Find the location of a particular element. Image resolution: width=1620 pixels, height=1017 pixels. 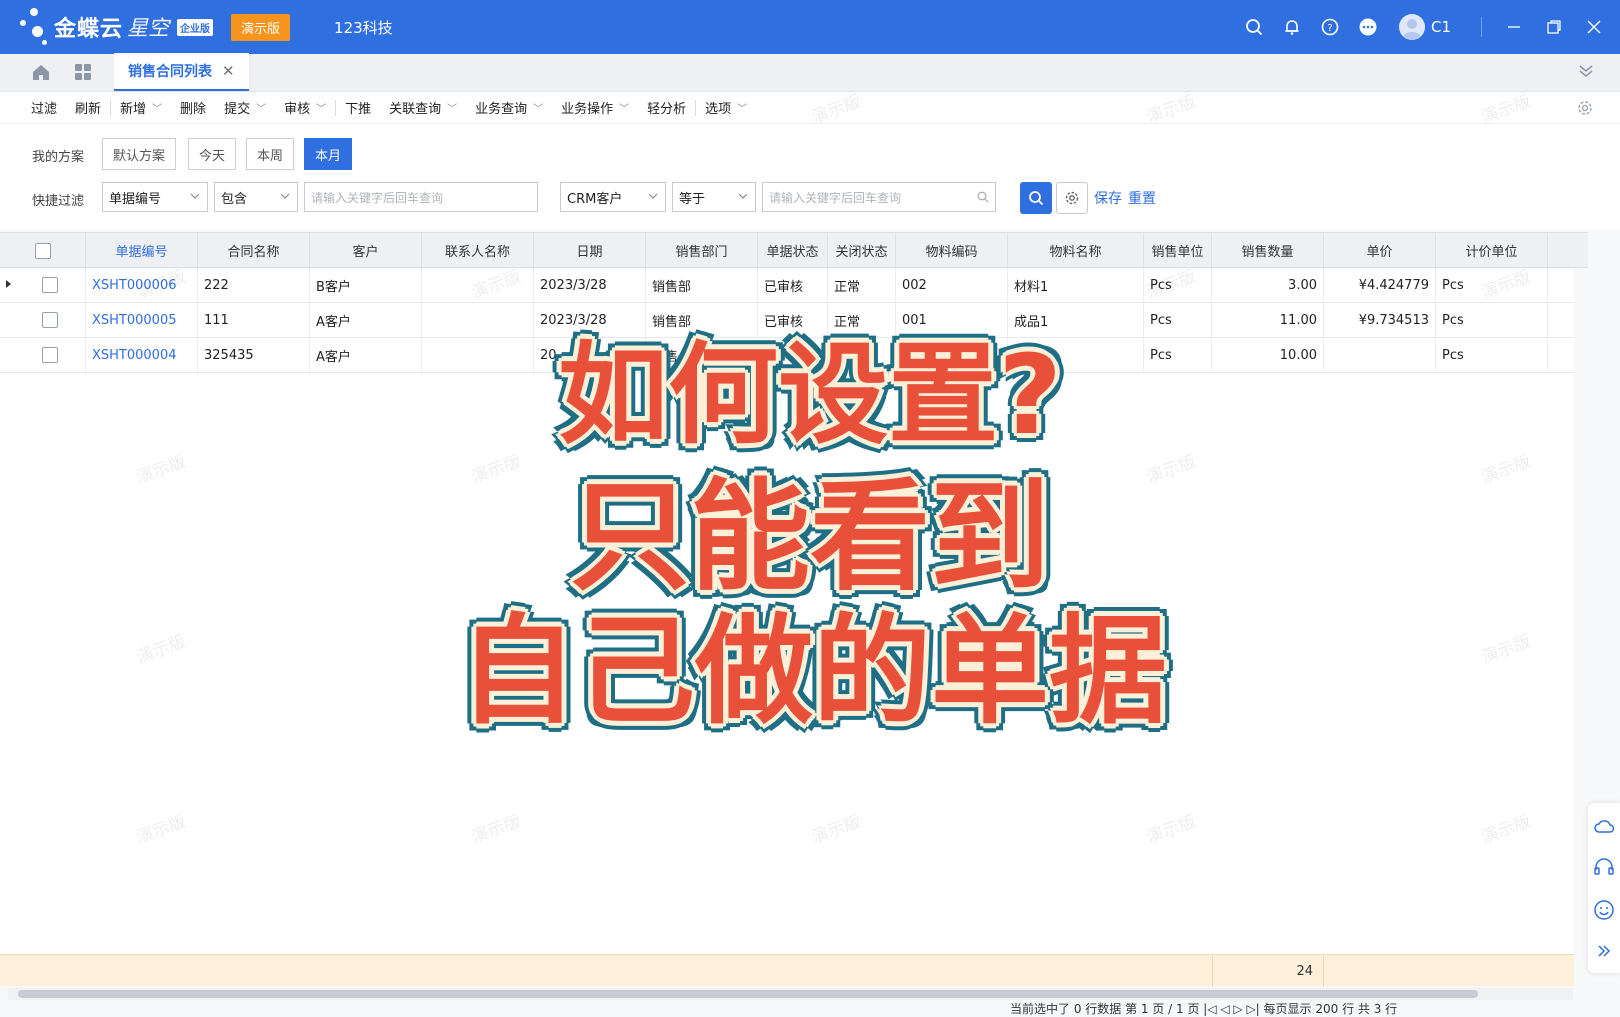

scheme-default-button: 默认方案 is located at coordinates (139, 154).